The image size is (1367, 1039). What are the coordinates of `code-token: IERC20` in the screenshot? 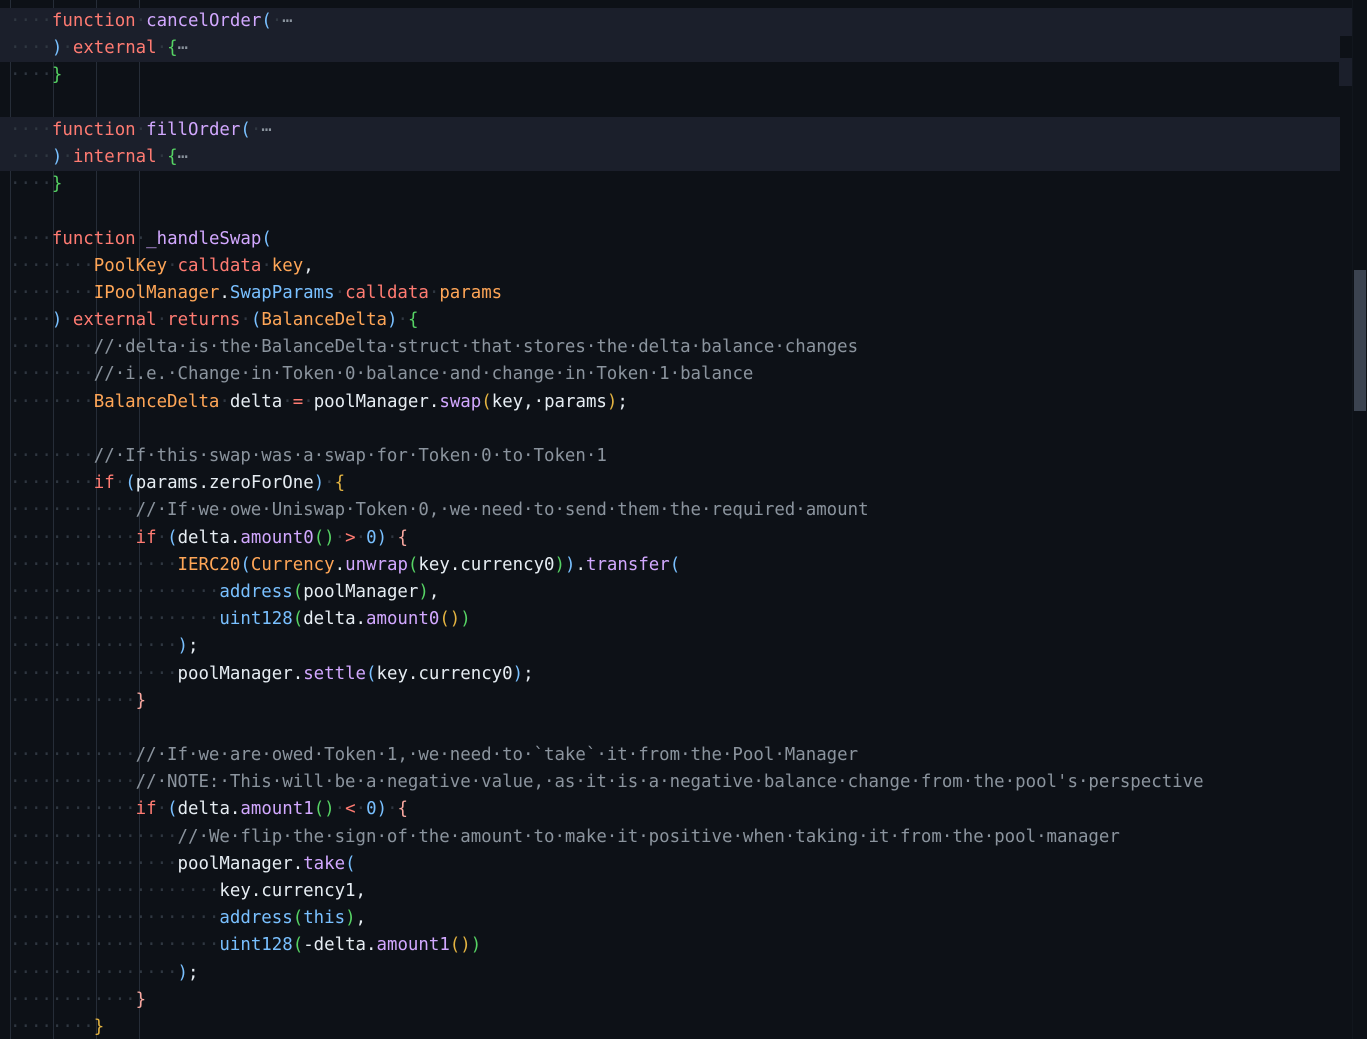 It's located at (209, 564).